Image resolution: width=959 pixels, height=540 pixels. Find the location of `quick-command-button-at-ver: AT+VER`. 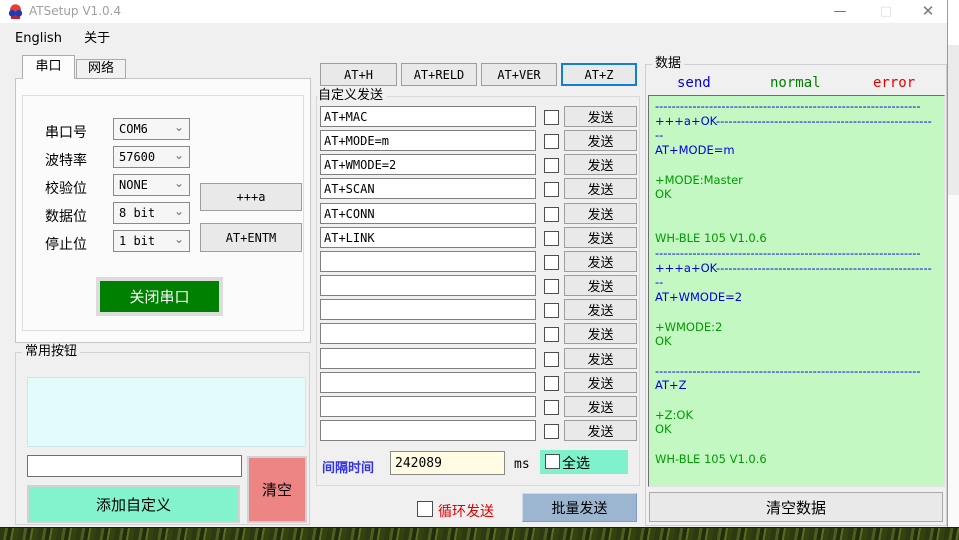

quick-command-button-at-ver: AT+VER is located at coordinates (519, 74).